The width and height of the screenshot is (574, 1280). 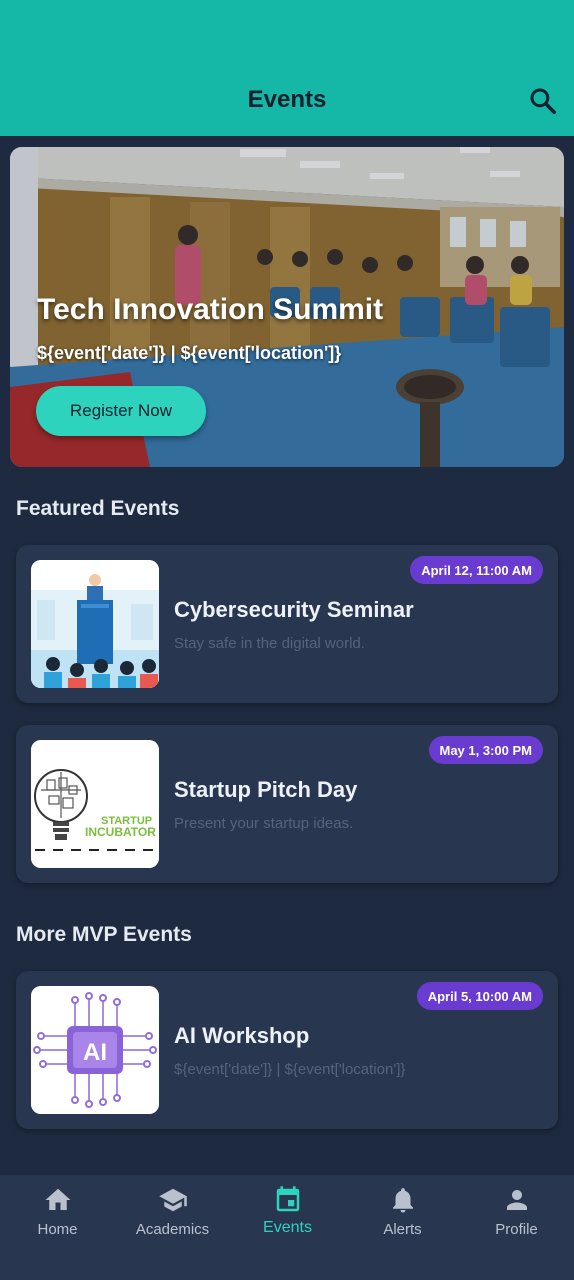 I want to click on nav-label: Events, so click(x=287, y=1227).